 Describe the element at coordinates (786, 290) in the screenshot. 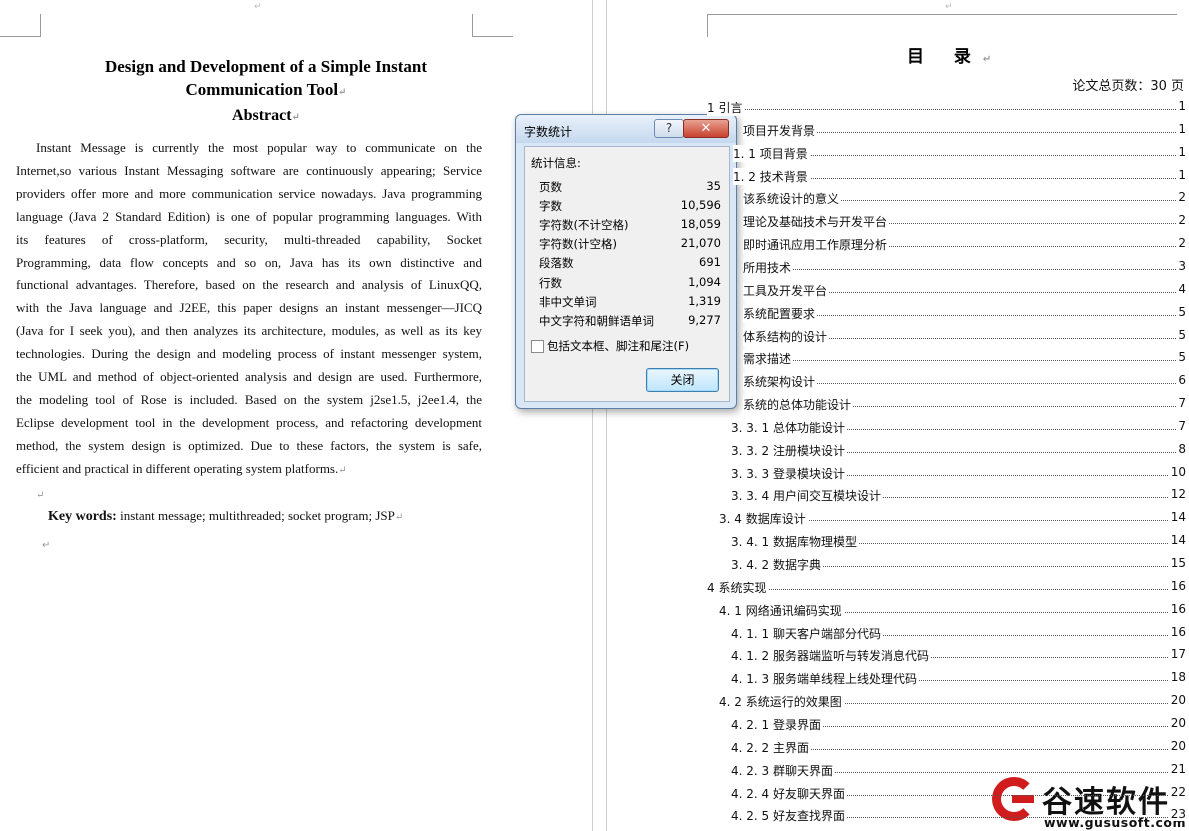

I see `toc-entry-text: 工具及开发平台` at that location.